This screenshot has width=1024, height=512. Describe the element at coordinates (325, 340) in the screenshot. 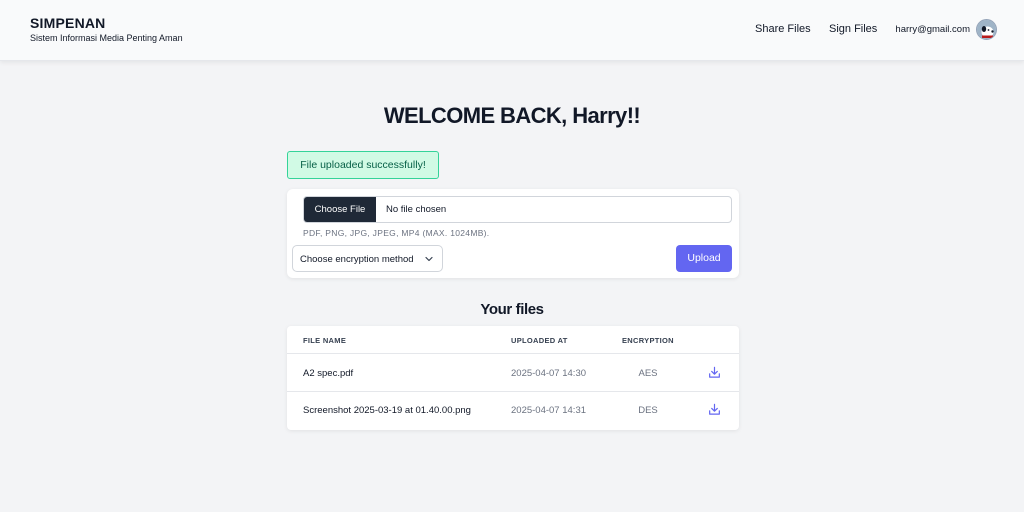

I see `column-header-file-name: FILE NAME` at that location.